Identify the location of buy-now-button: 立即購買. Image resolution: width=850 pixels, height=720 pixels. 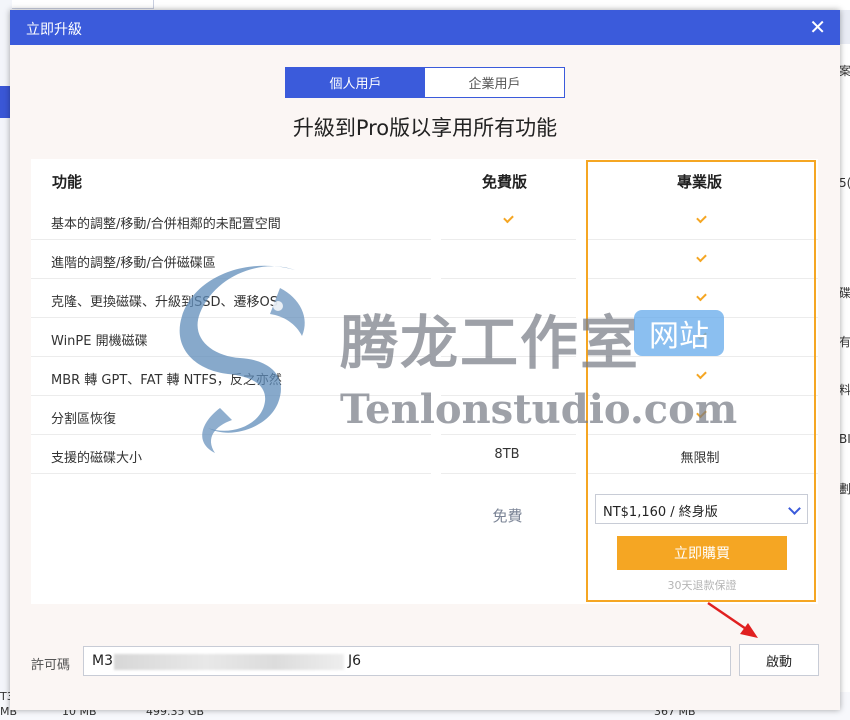
(702, 553).